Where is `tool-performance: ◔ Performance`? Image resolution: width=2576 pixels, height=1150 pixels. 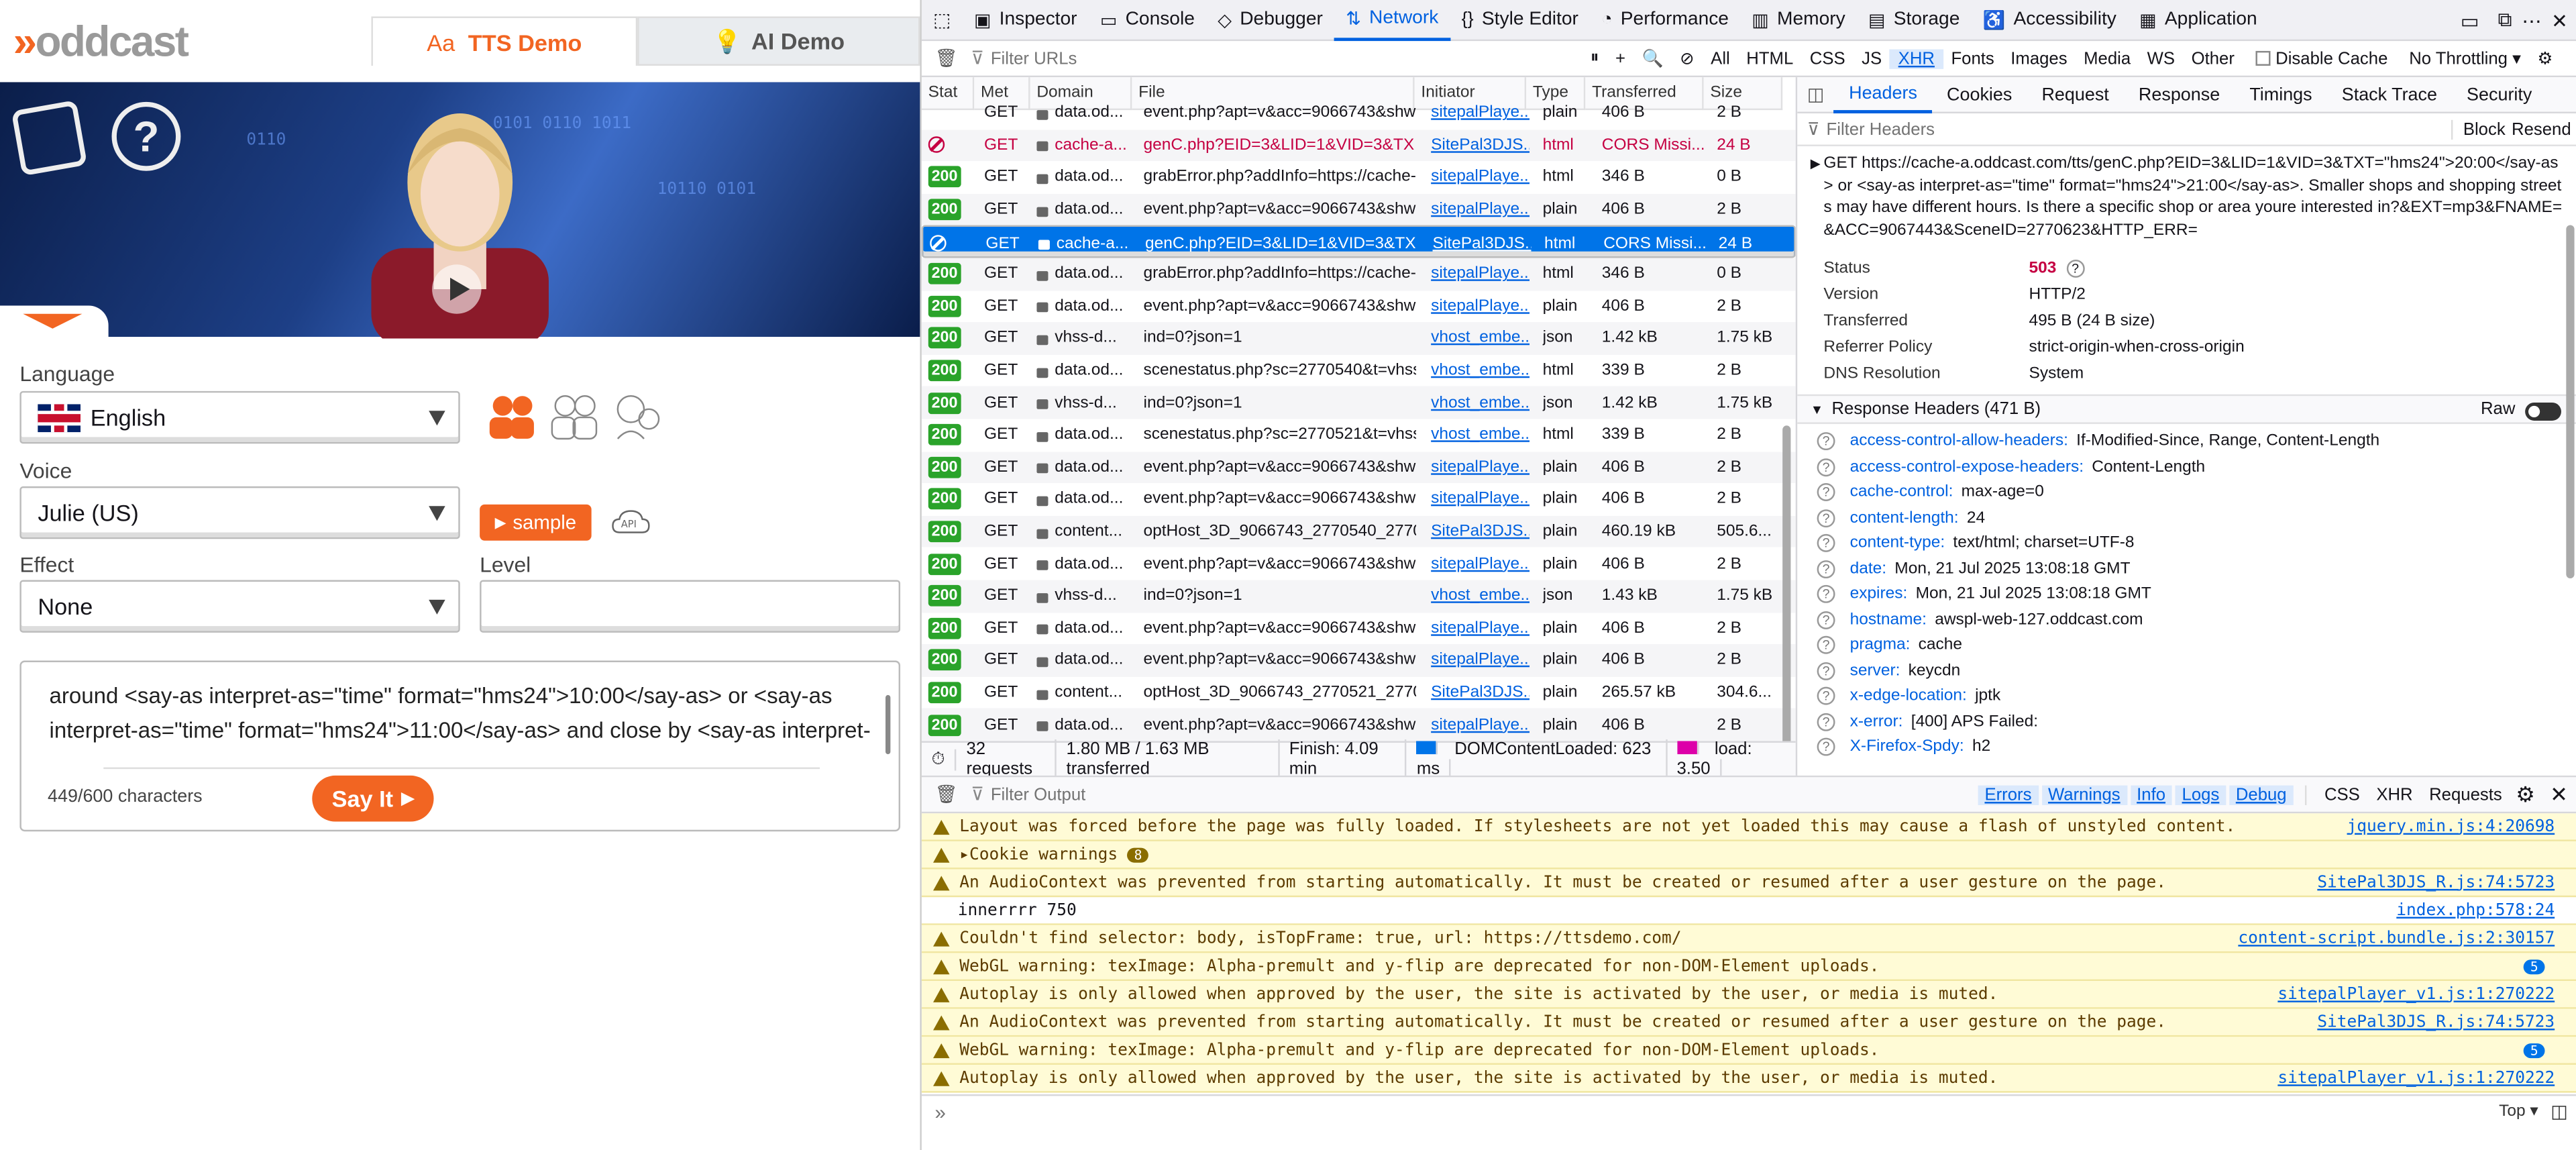 tool-performance: ◔ Performance is located at coordinates (1665, 20).